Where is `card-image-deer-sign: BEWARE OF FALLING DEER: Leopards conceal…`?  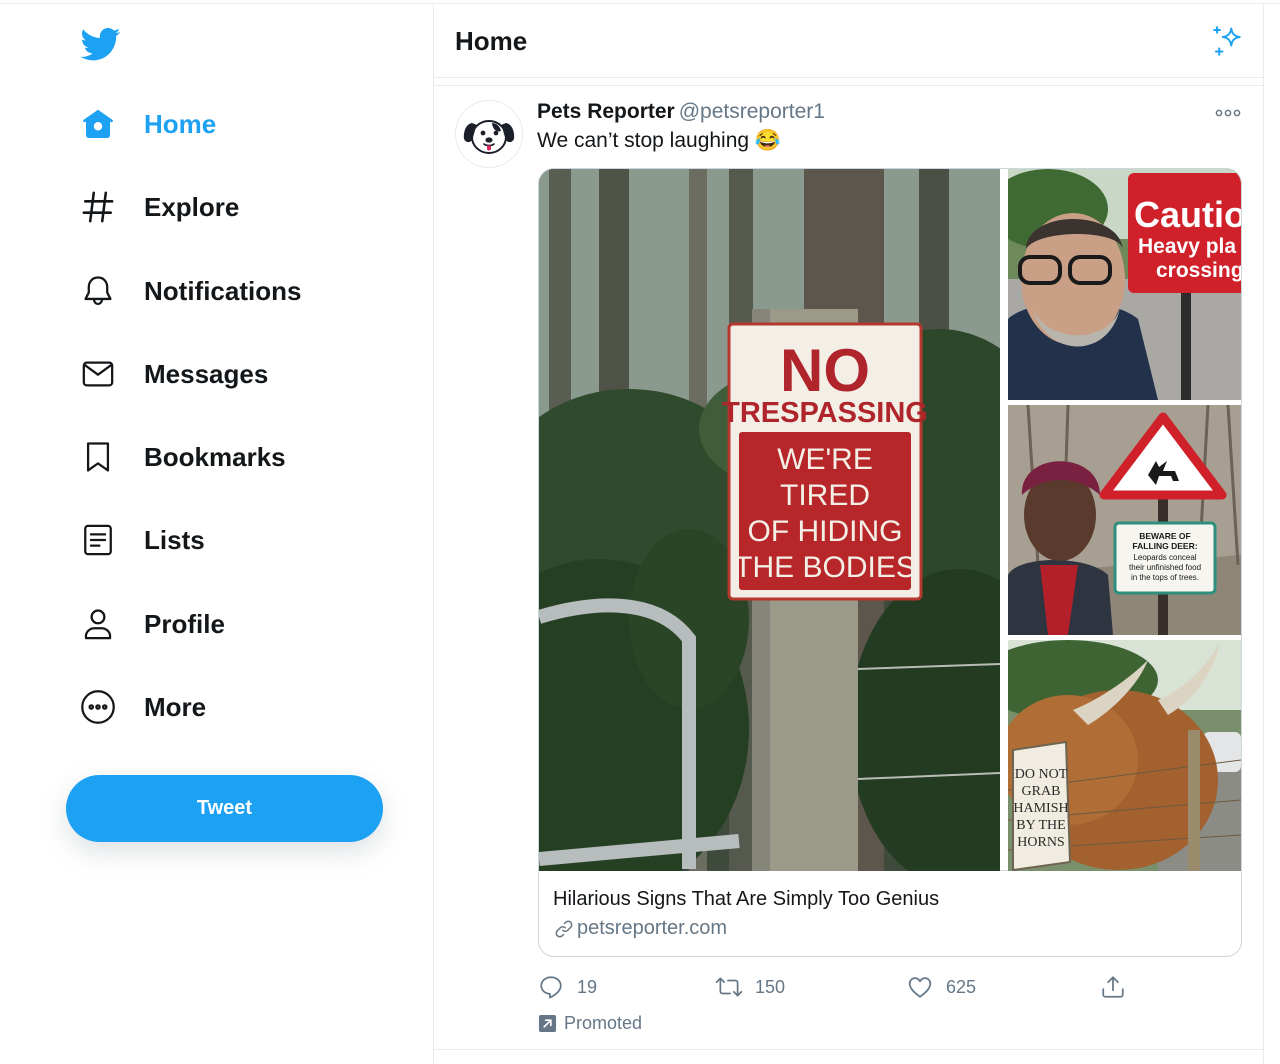 card-image-deer-sign: BEWARE OF FALLING DEER: Leopards conceal… is located at coordinates (1124, 520).